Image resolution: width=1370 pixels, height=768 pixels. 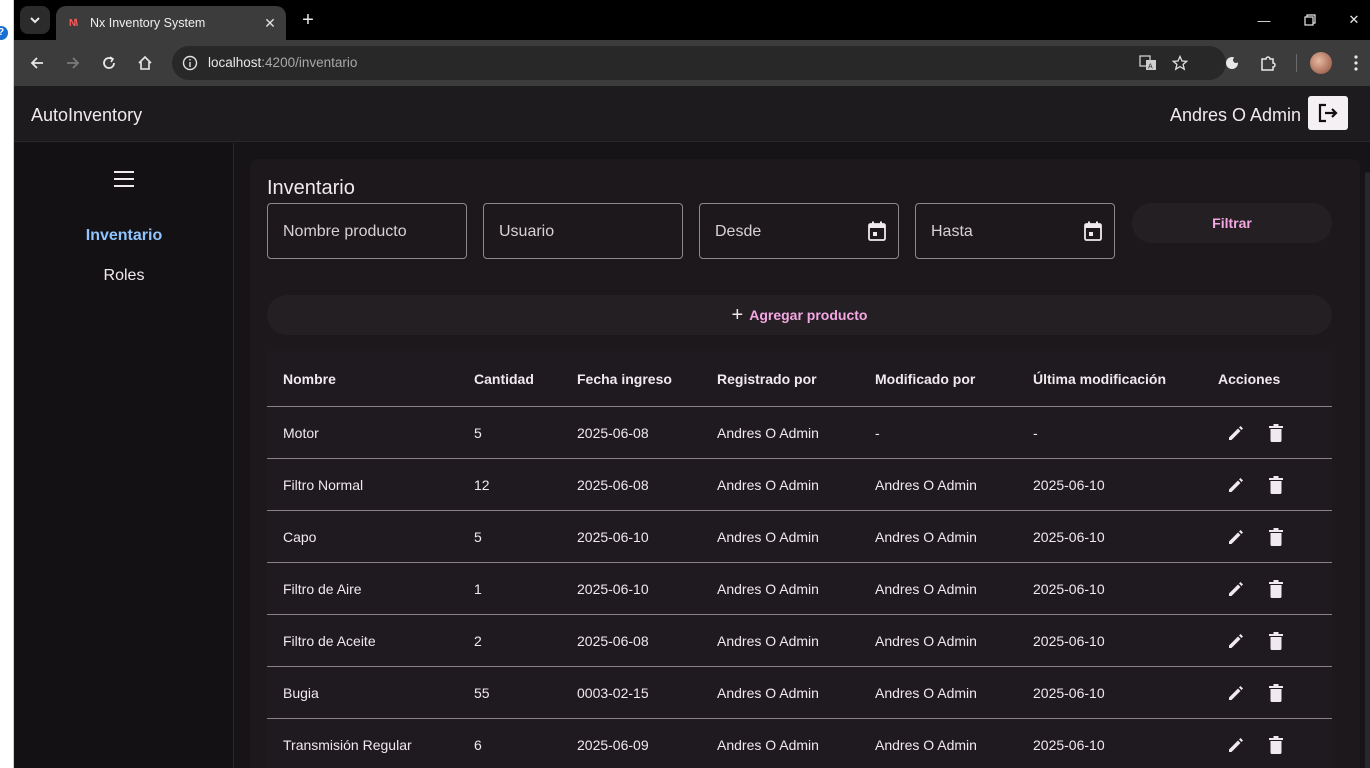 I want to click on cell-cantidad: 12, so click(x=482, y=484).